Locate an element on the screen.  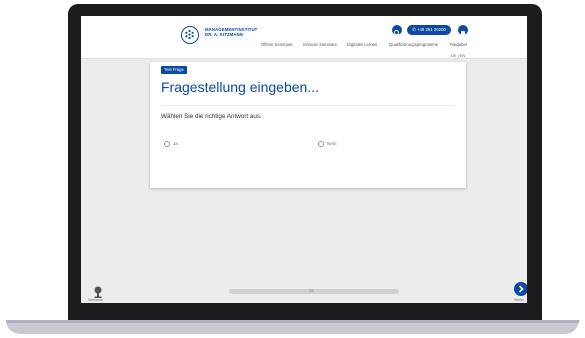
phone-number: +49 251 20200 is located at coordinates (431, 29).